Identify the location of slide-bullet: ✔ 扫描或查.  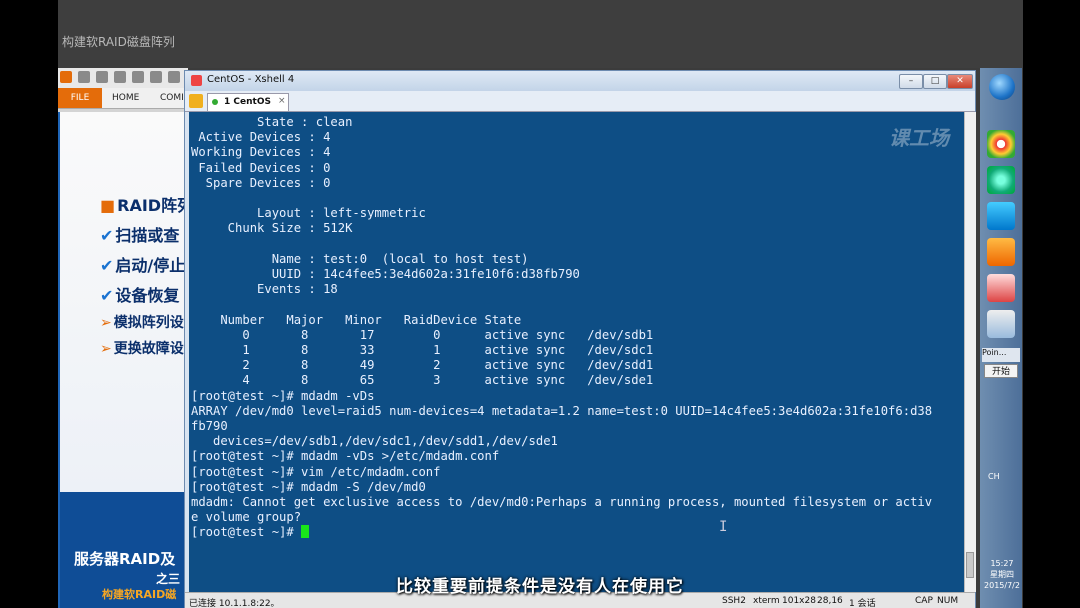
(139, 234).